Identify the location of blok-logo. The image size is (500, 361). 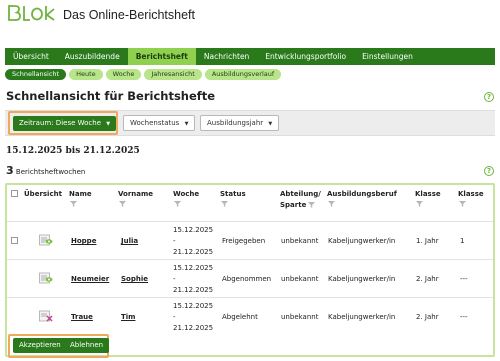
(32, 13).